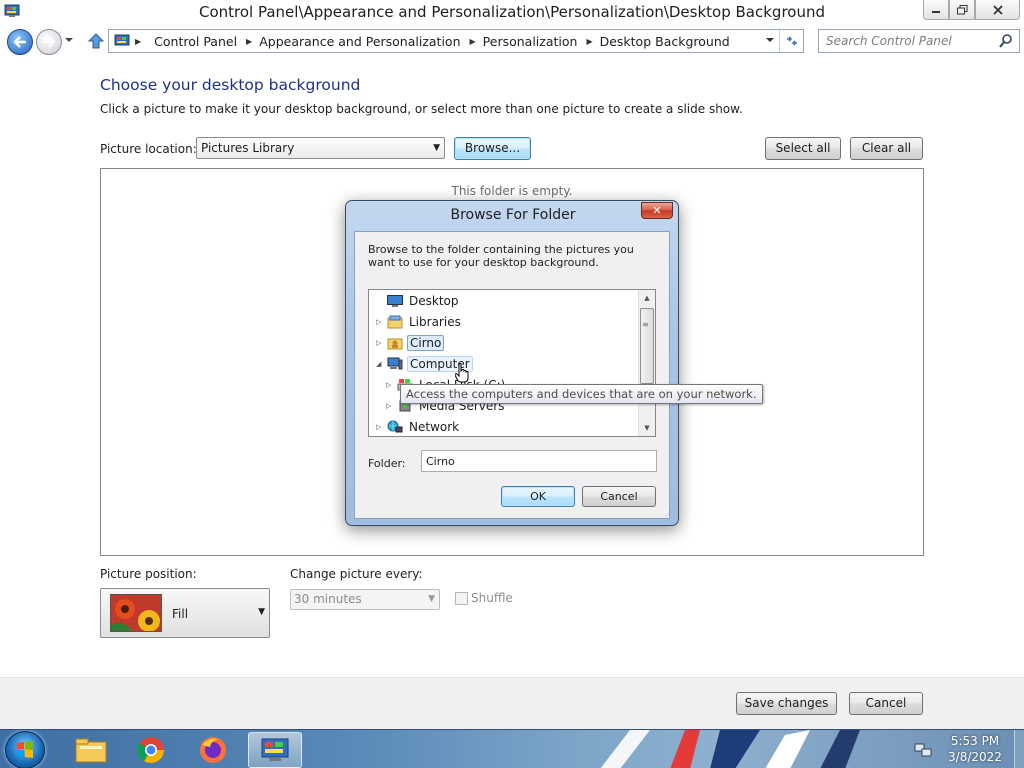  Describe the element at coordinates (886, 148) in the screenshot. I see `clear-all-button: Clear all` at that location.